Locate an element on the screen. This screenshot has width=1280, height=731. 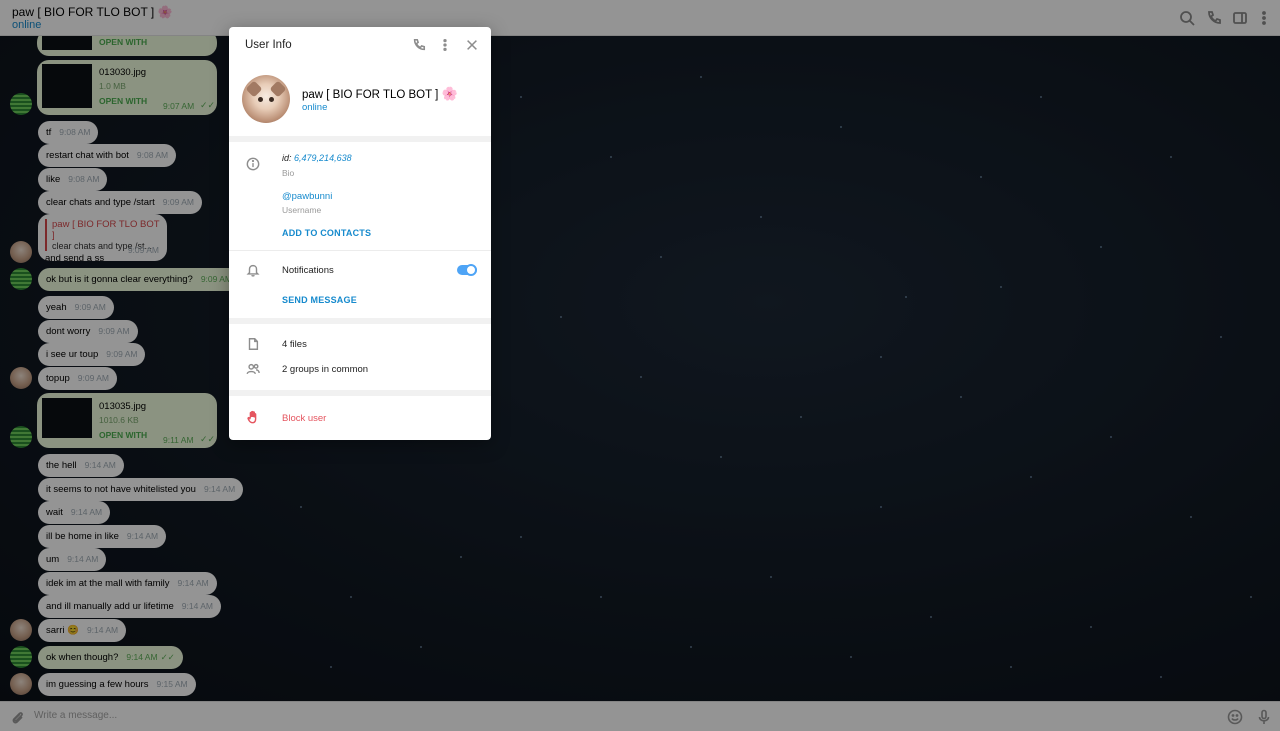
notifications-toggle is located at coordinates (467, 270).